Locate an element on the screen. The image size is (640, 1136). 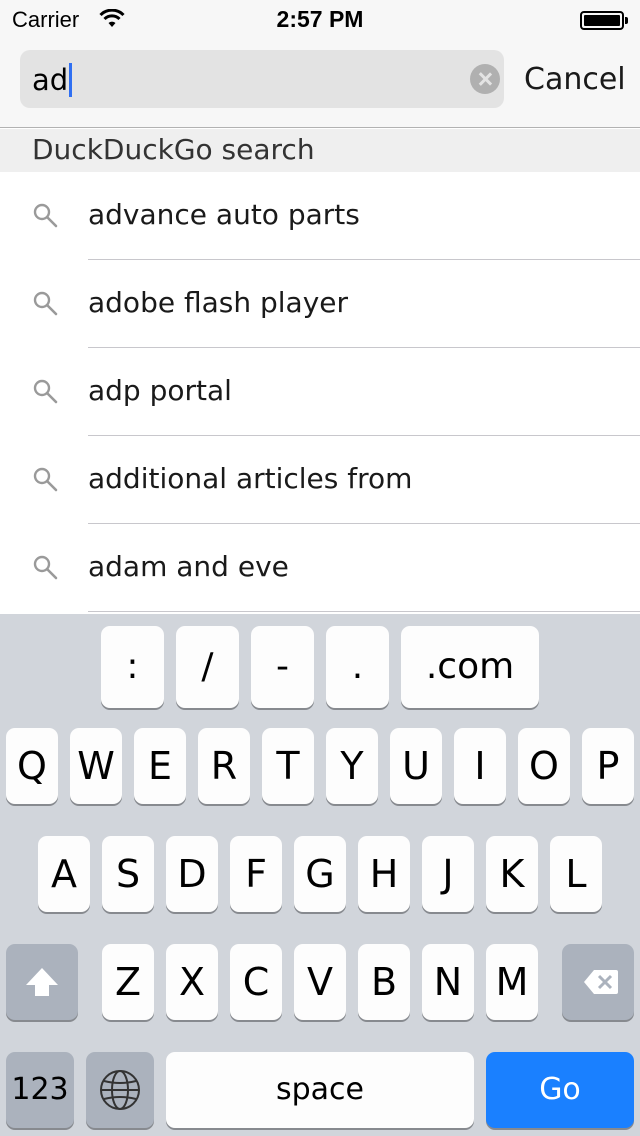
key-i: I is located at coordinates (480, 766).